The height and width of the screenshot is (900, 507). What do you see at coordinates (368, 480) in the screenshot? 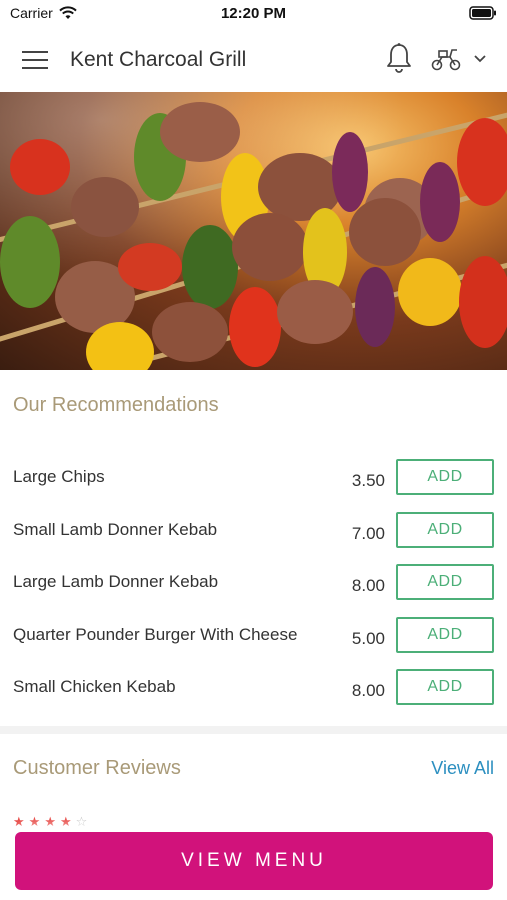
I see `item-price: 3.50` at bounding box center [368, 480].